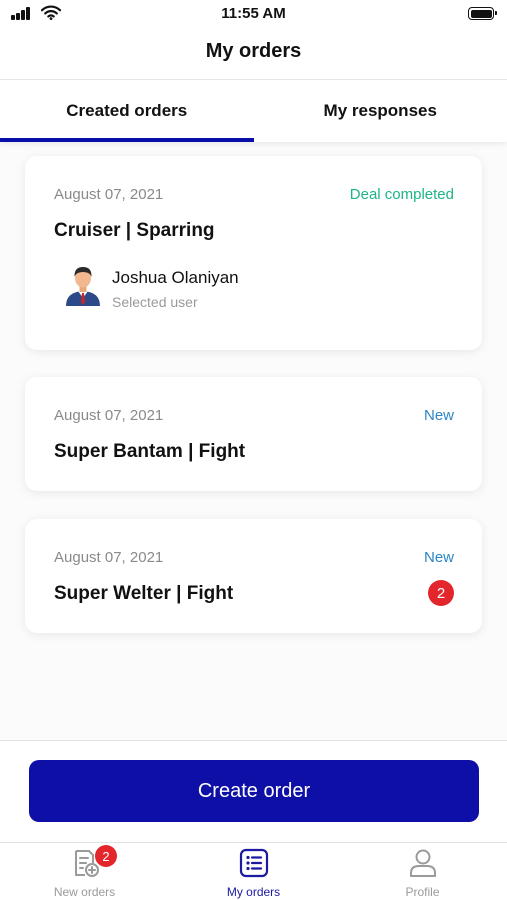 The width and height of the screenshot is (507, 900). What do you see at coordinates (175, 277) in the screenshot?
I see `selected-user-name: Joshua Olaniyan` at bounding box center [175, 277].